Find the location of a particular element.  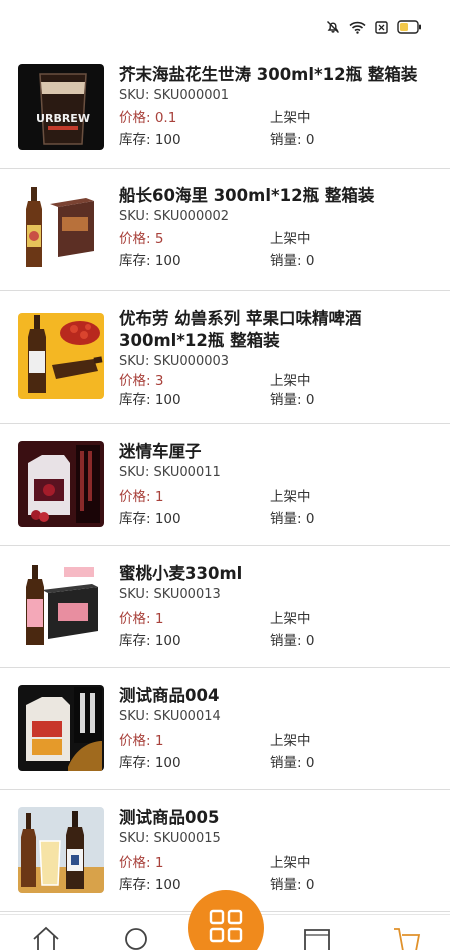

product-sku: SKU: SKU00011 is located at coordinates (170, 472).